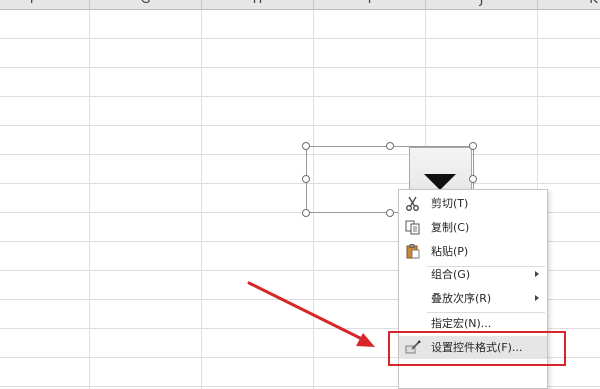 The width and height of the screenshot is (600, 389). Describe the element at coordinates (390, 213) in the screenshot. I see `resize-handle-bottom` at that location.